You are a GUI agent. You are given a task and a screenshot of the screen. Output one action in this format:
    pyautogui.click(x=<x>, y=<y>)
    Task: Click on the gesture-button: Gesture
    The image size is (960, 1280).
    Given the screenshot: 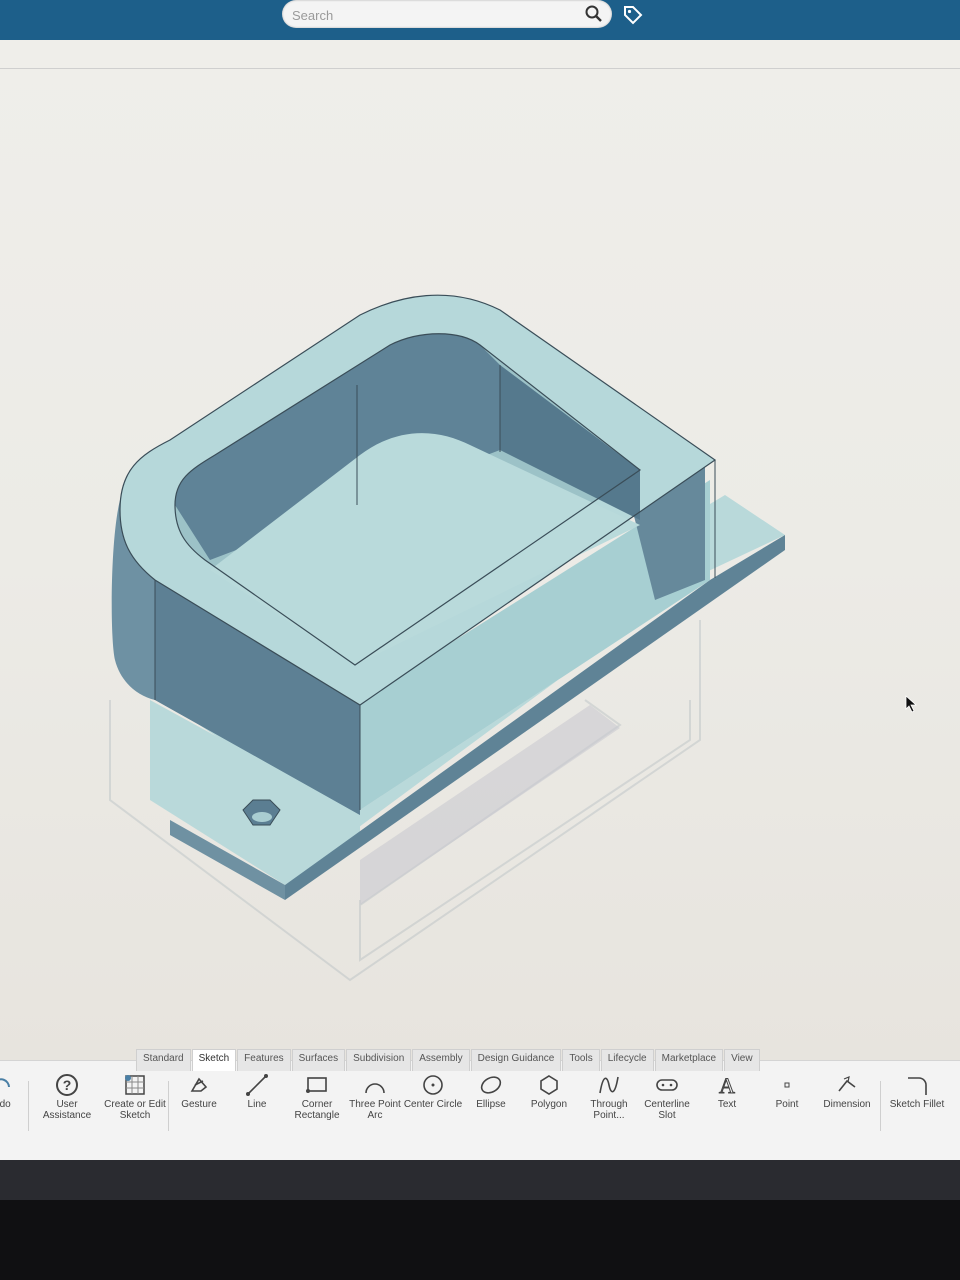 What is the action you would take?
    pyautogui.click(x=199, y=1091)
    